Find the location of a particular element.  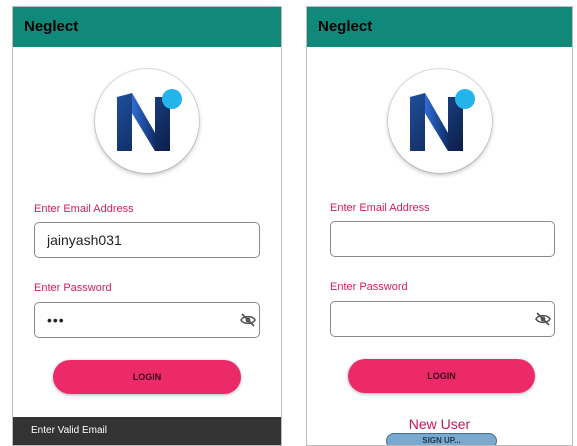

snackbar: Enter Valid Email is located at coordinates (147, 431).